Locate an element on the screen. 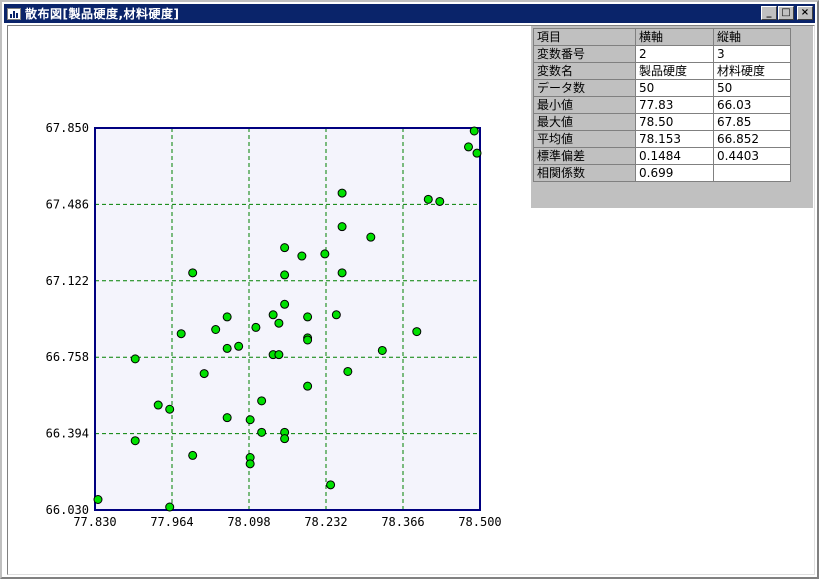  stats-row-var-name: 変数名 製品硬度 材料硬度 is located at coordinates (662, 71).